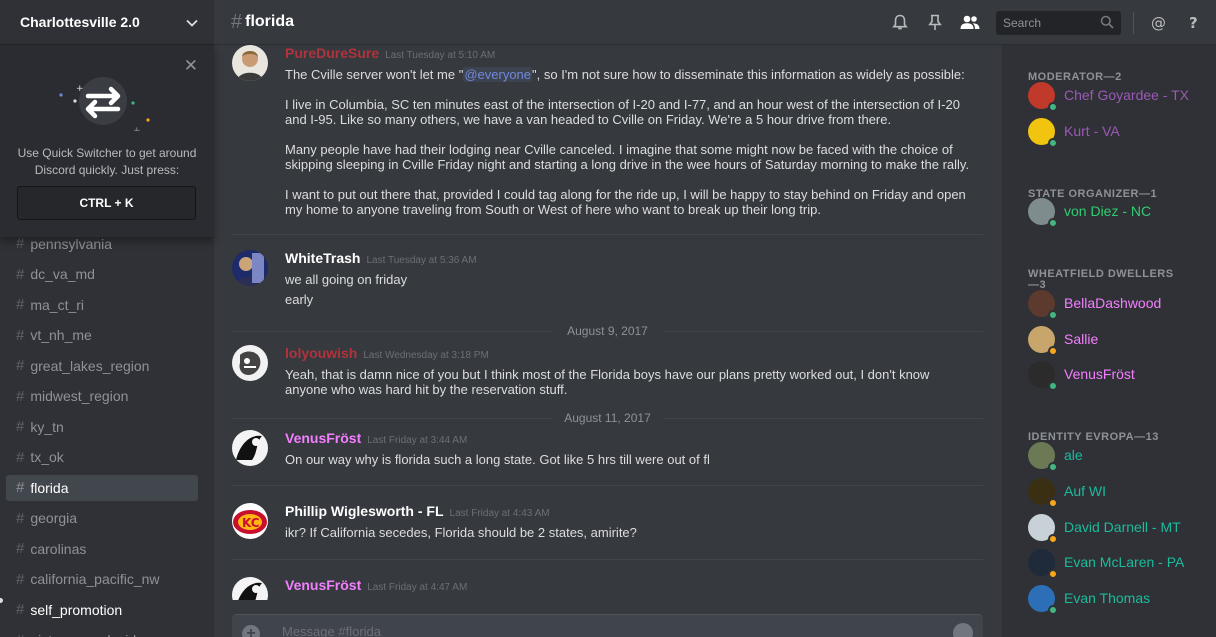 Image resolution: width=1216 pixels, height=637 pixels. Describe the element at coordinates (102, 518) in the screenshot. I see `channel-item-georgia: # georgia` at that location.